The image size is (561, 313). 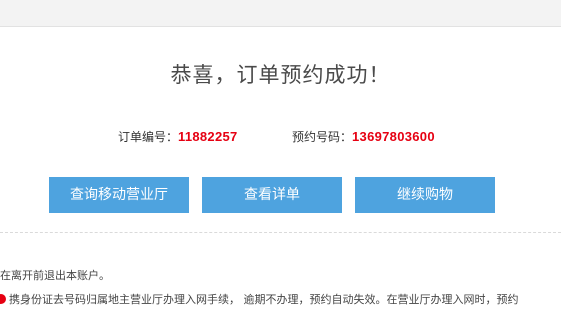 I want to click on success-headline: 恭喜，订单预约成功！, so click(x=280, y=75).